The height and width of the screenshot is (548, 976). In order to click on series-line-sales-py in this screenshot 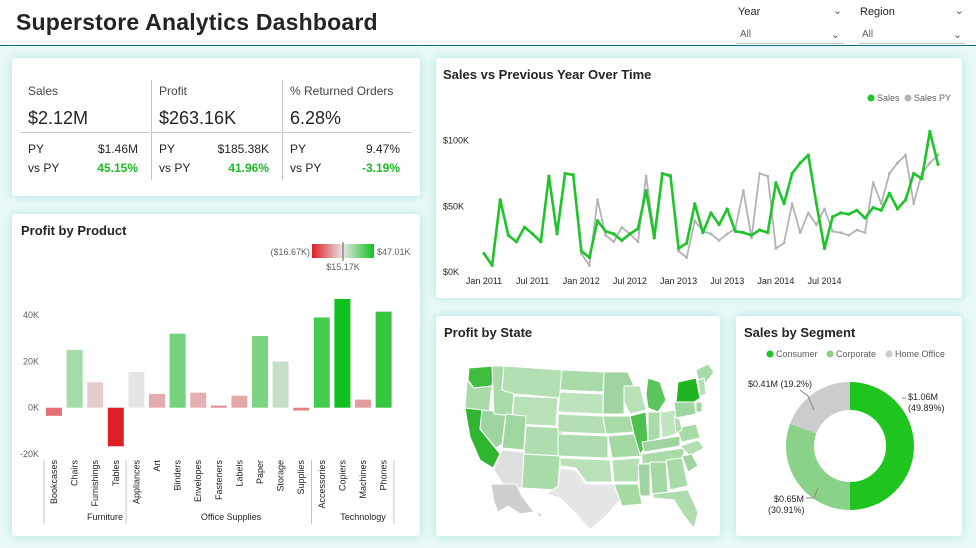, I will do `click(759, 210)`.